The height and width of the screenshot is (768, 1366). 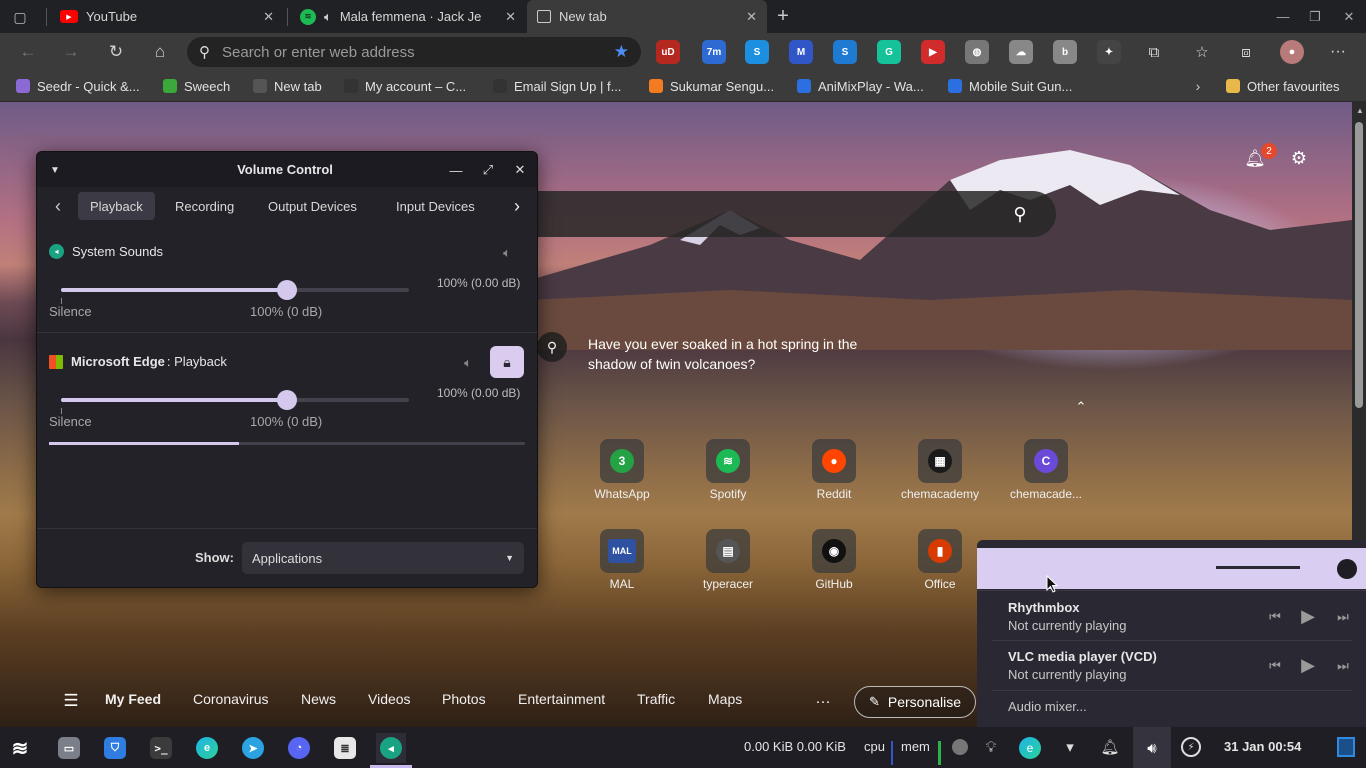 I want to click on files-icon: ▭, so click(x=69, y=748).